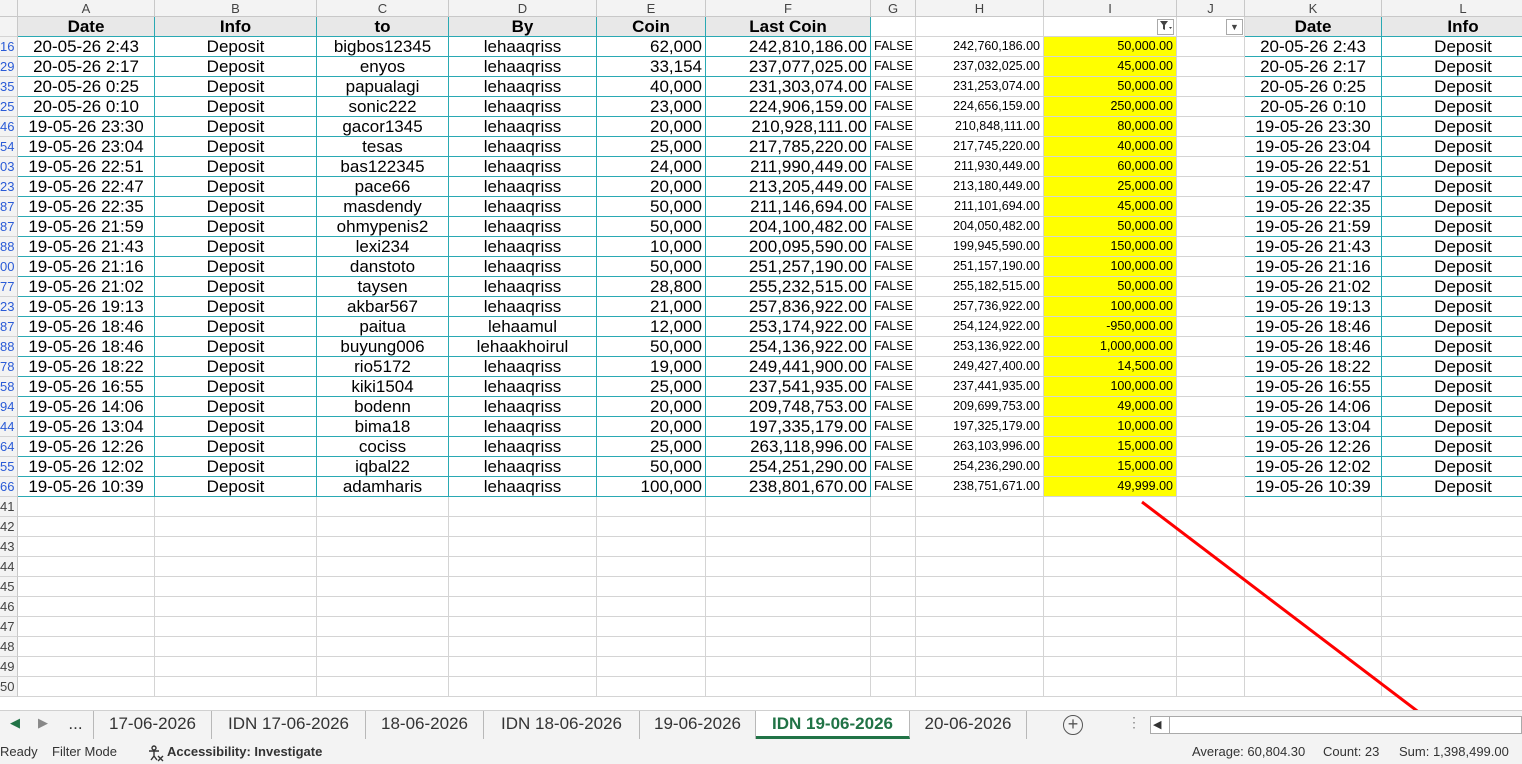  I want to click on cell-i: 80,000.00, so click(1110, 127).